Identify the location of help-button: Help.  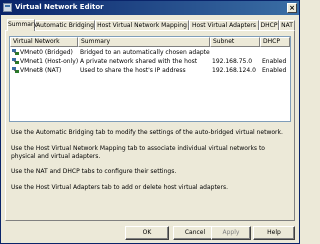
(274, 233).